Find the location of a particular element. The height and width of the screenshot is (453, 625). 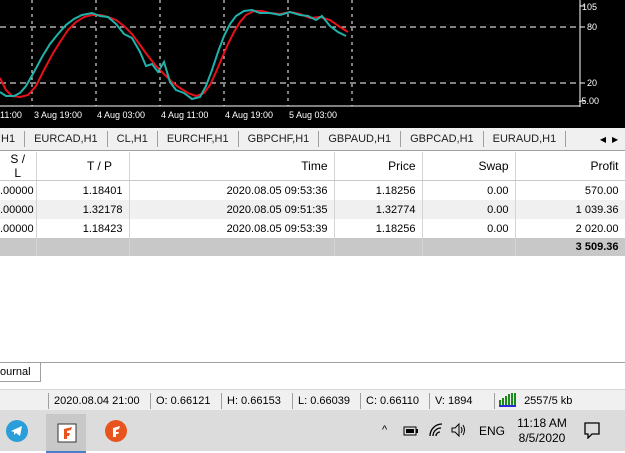

cell-profit: 2 020.00 is located at coordinates (570, 228).